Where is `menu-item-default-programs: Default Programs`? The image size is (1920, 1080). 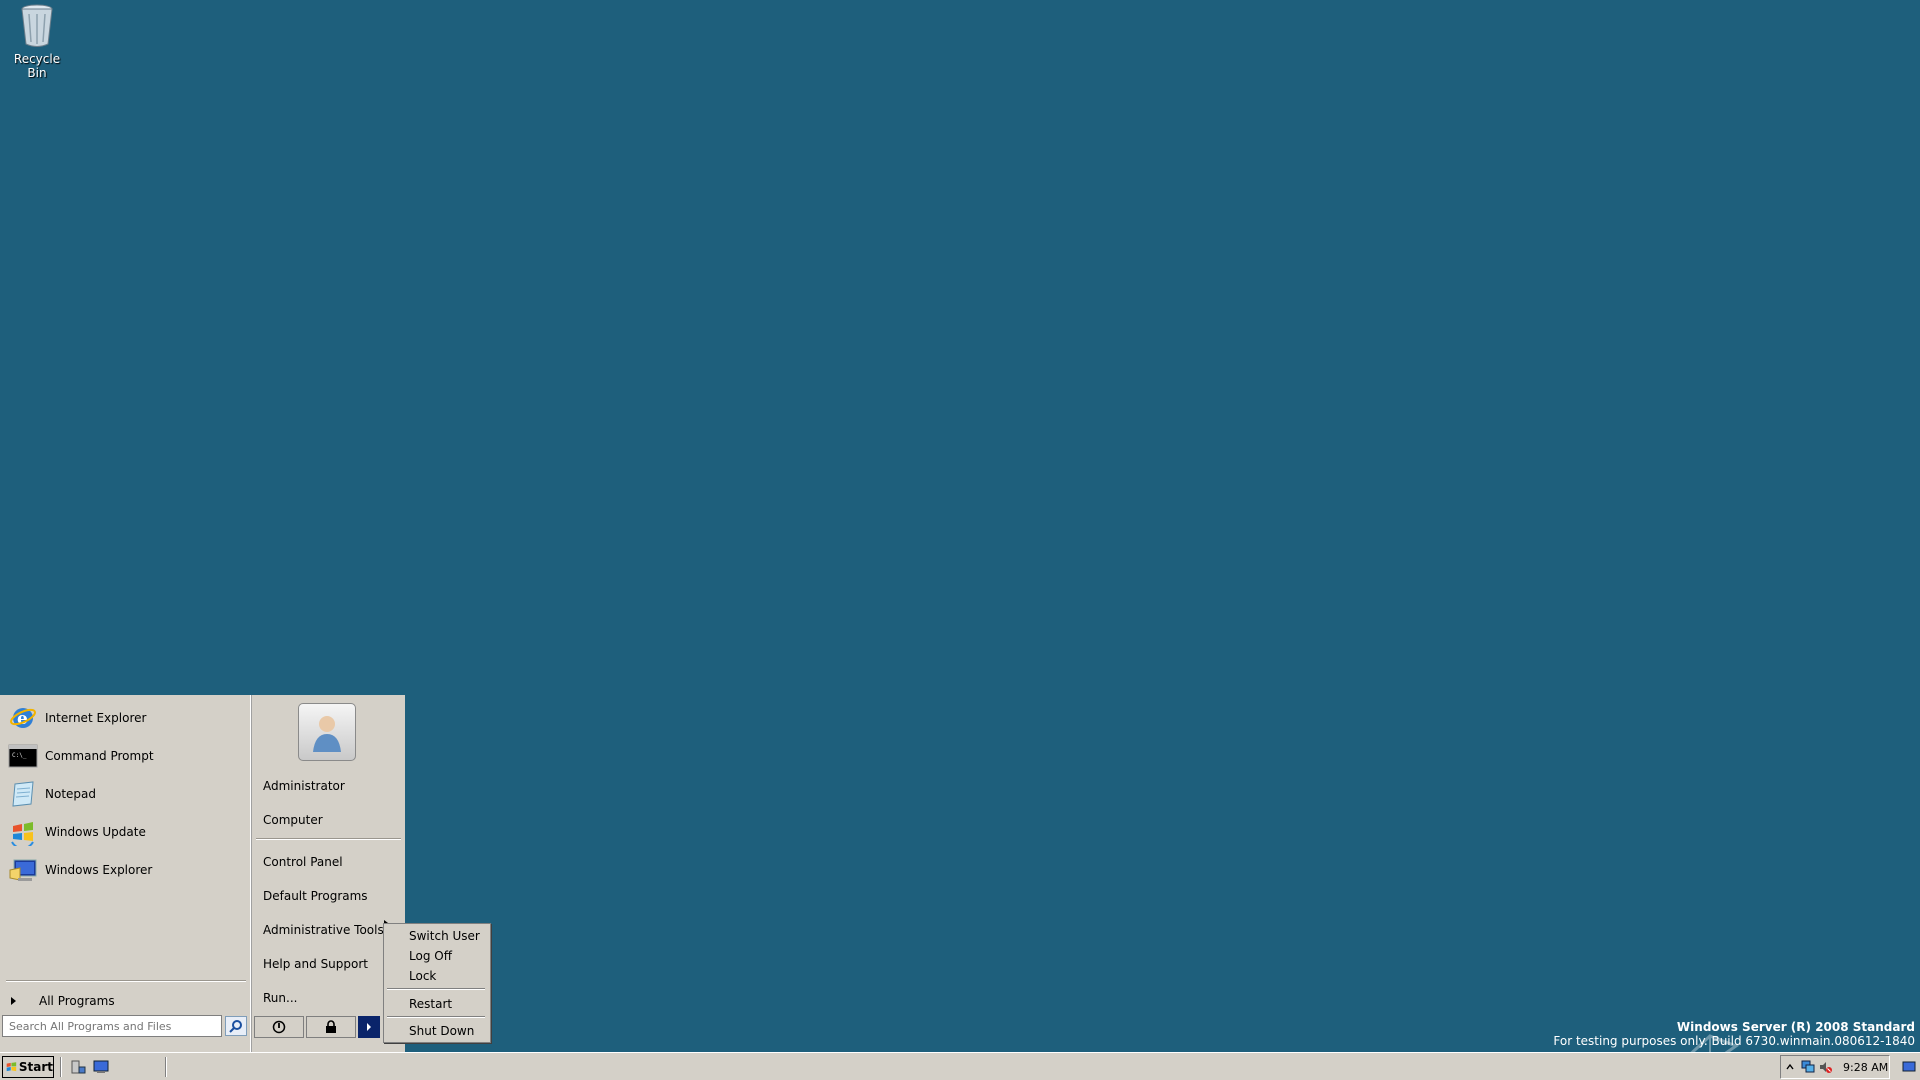
menu-item-default-programs: Default Programs is located at coordinates (330, 896).